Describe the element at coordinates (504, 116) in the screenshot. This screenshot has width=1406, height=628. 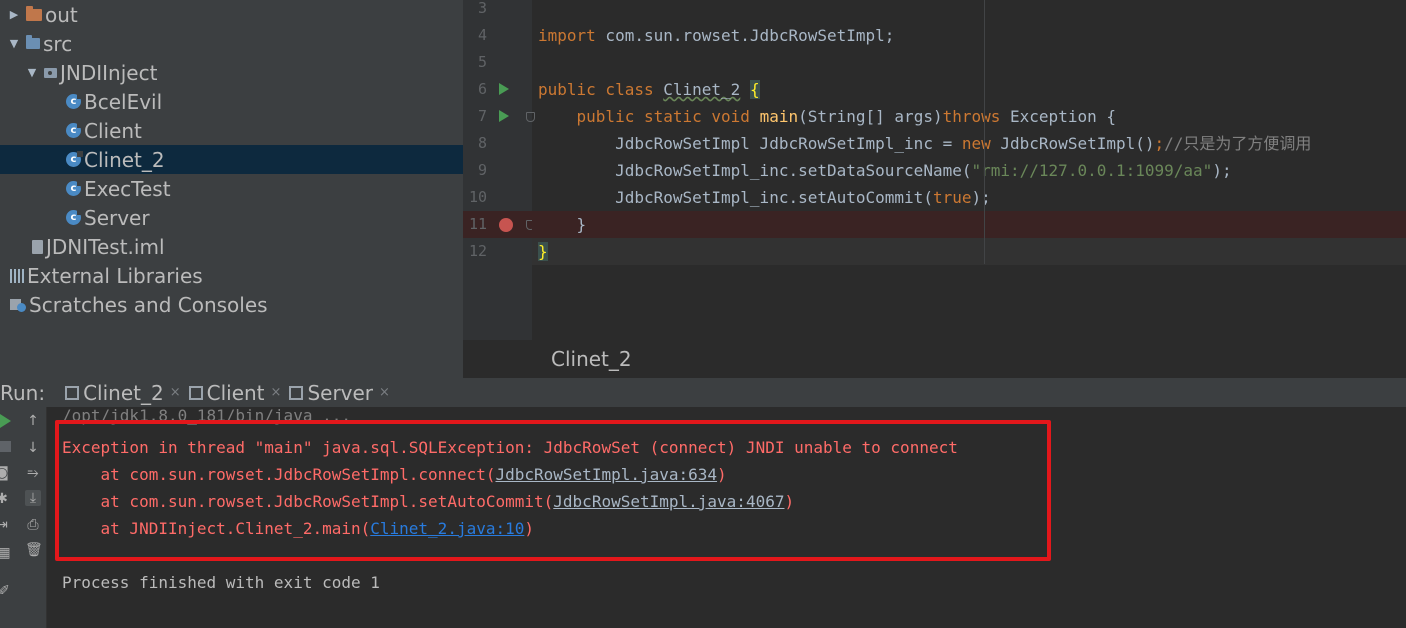
I see `run-method-icon` at that location.